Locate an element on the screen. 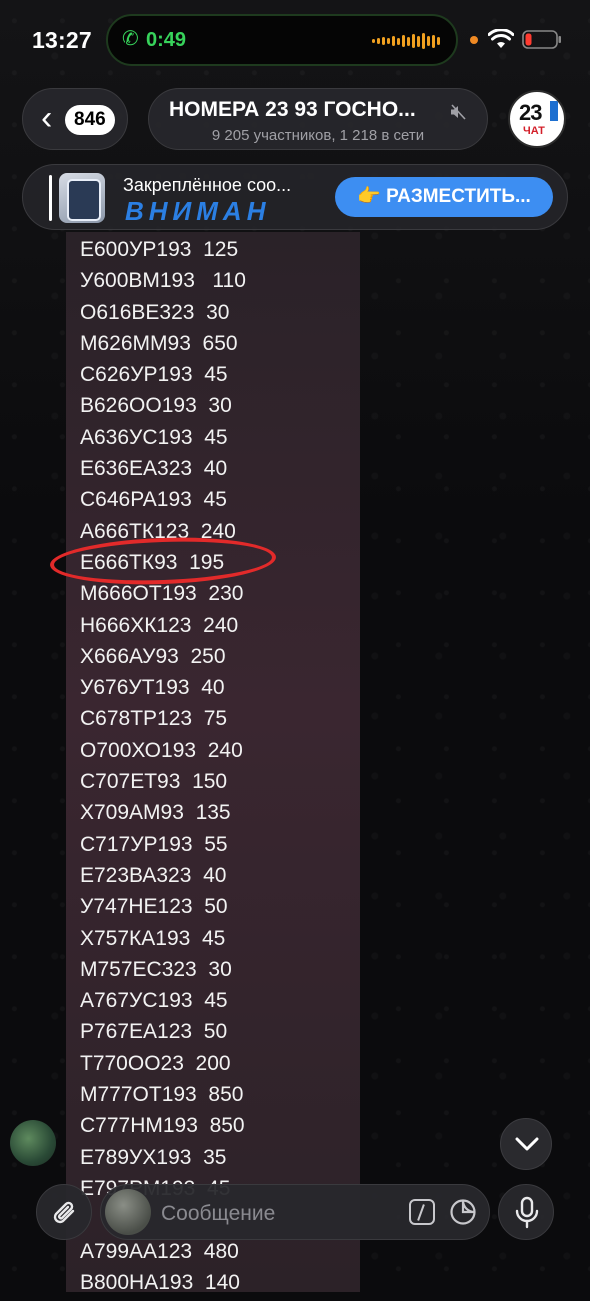 The width and height of the screenshot is (590, 1301). plate-row: С717УР193 55 is located at coordinates (154, 844).